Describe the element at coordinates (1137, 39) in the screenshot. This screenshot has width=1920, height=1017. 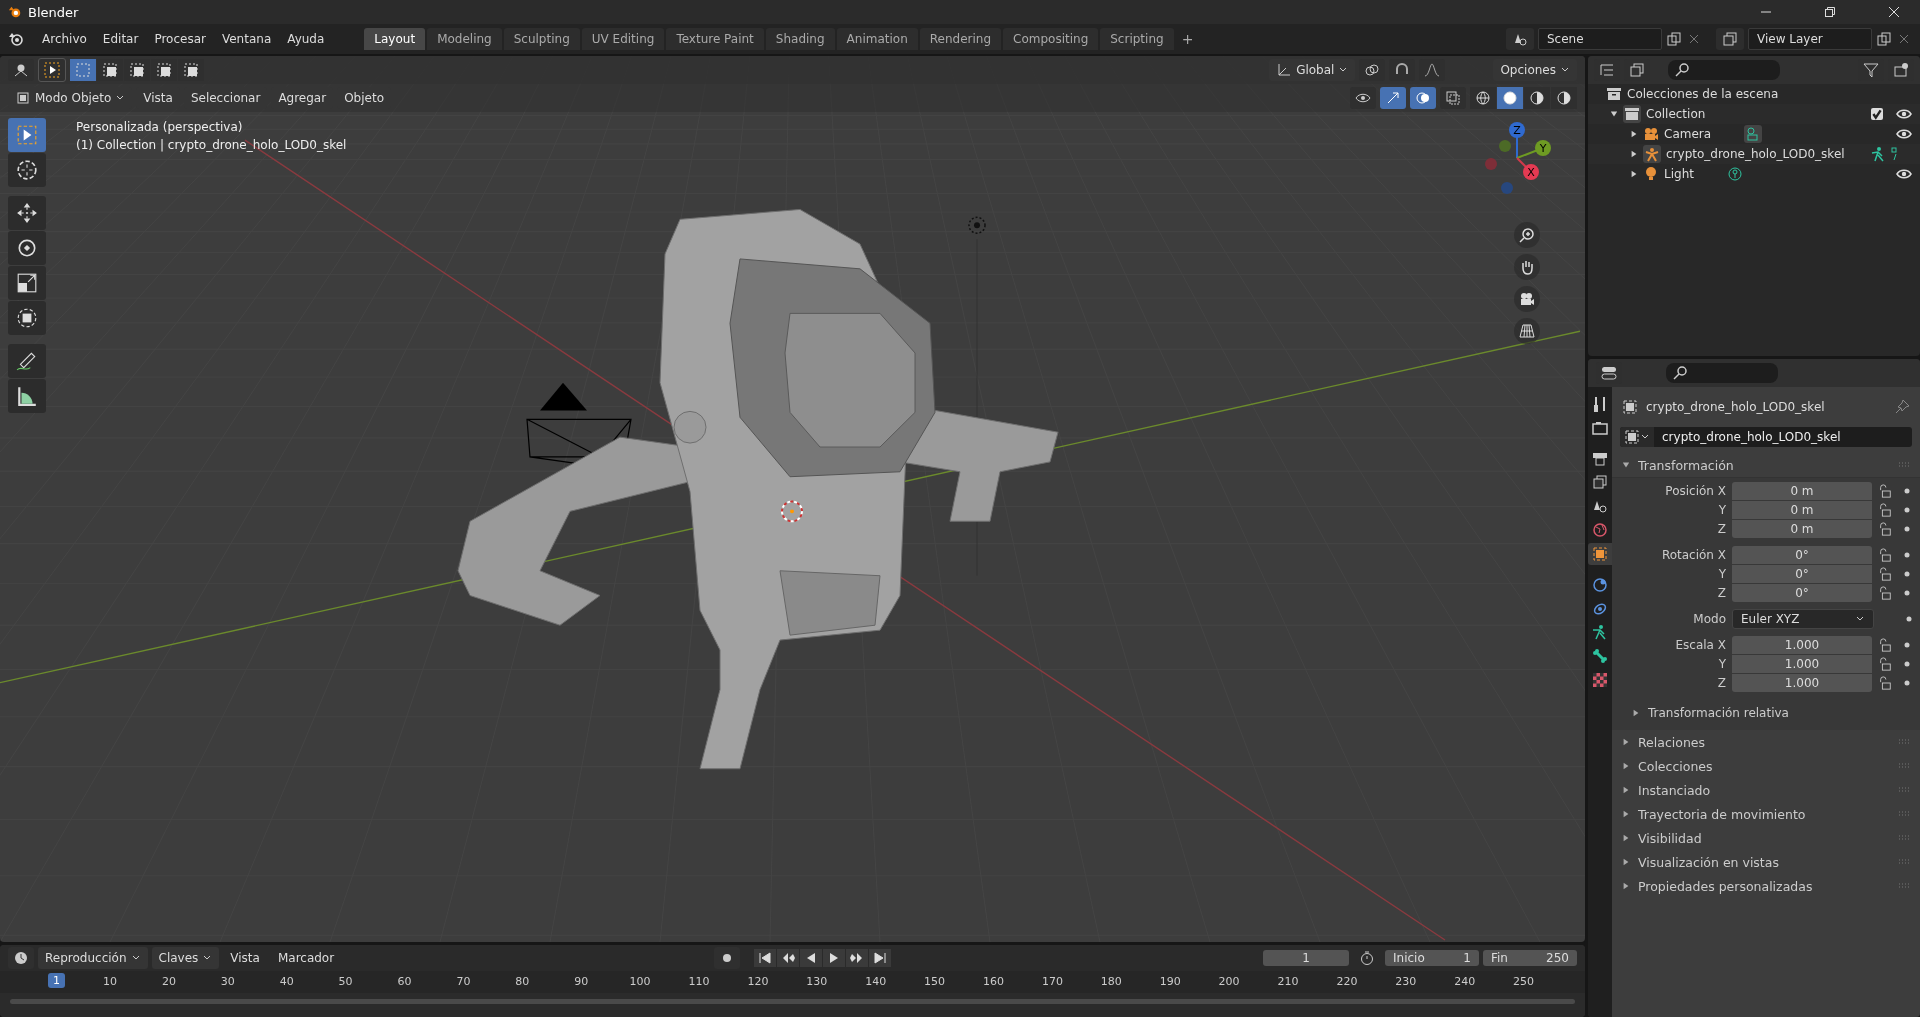
I see `workspace-tab: Scripting` at that location.